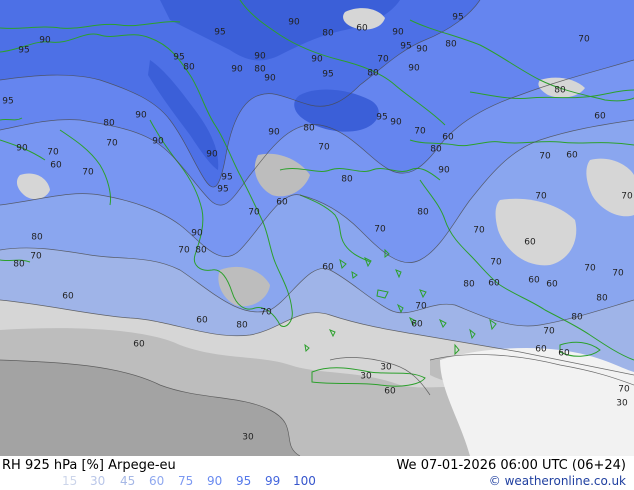 This screenshot has height=490, width=634. Describe the element at coordinates (89, 465) in the screenshot. I see `map-title: RH 925 hPa [%] Arpege-eu` at that location.